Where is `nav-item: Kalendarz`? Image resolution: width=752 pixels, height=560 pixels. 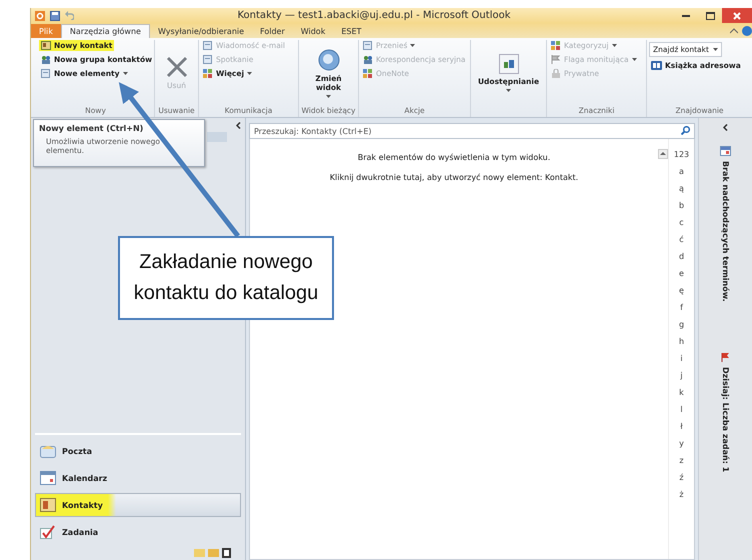 nav-item: Kalendarz is located at coordinates (138, 478).